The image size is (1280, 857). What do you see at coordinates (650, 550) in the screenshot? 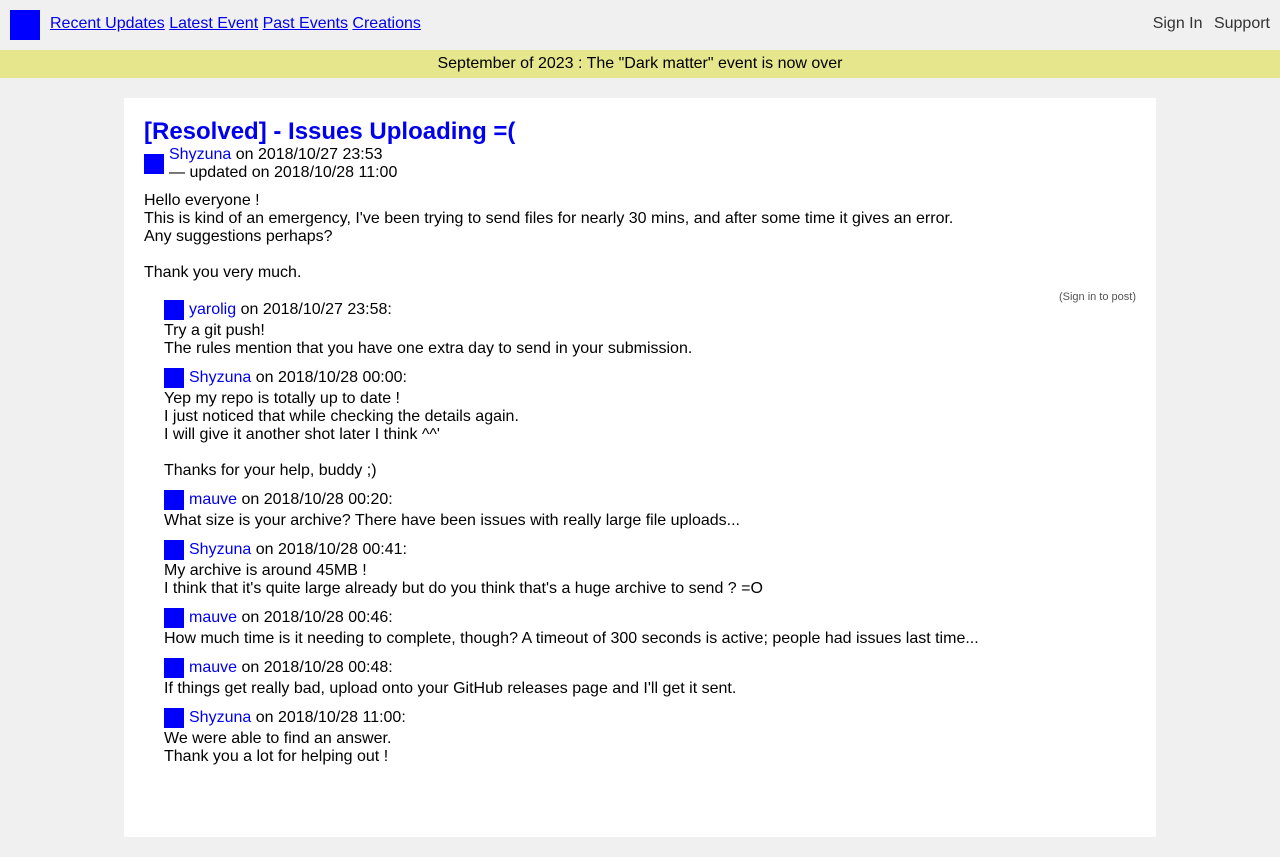
I see `comment-header: Shyzuna on 2018/10/28 00:41:` at bounding box center [650, 550].